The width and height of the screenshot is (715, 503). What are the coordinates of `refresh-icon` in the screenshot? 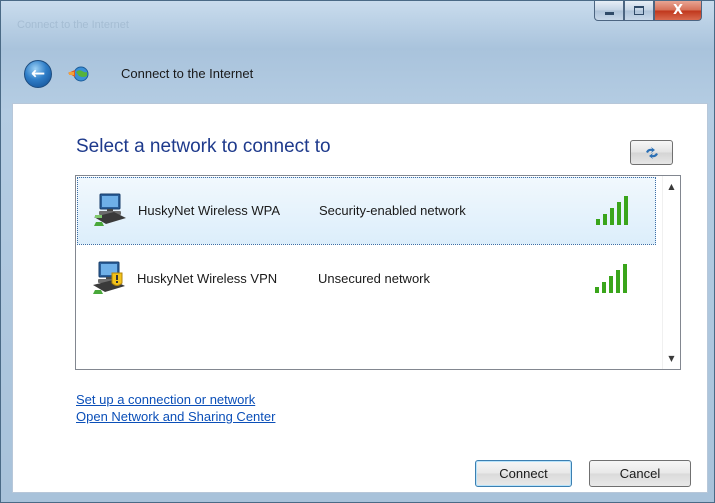 It's located at (651, 152).